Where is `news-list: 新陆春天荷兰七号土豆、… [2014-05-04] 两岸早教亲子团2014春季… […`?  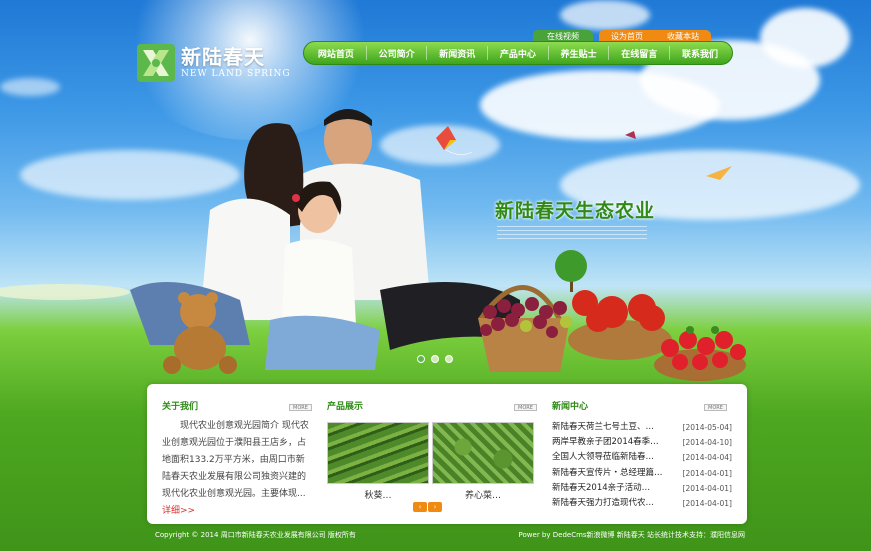
news-list: 新陆春天荷兰七号土豆、… [2014-05-04] 两岸早教亲子团2014春季… [… is located at coordinates (642, 465).